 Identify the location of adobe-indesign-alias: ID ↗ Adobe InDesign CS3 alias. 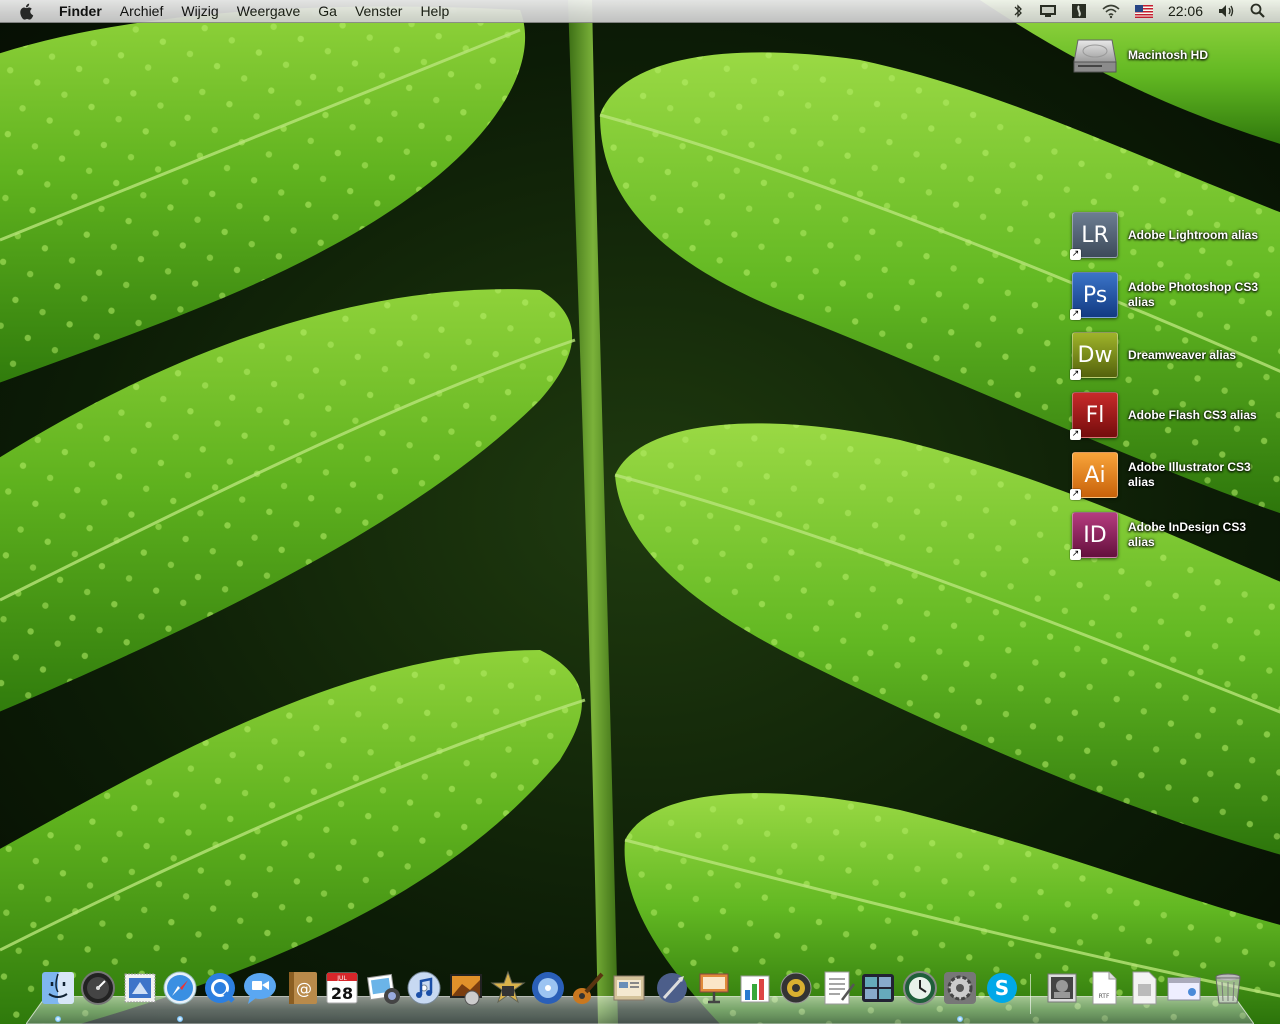
(1169, 536).